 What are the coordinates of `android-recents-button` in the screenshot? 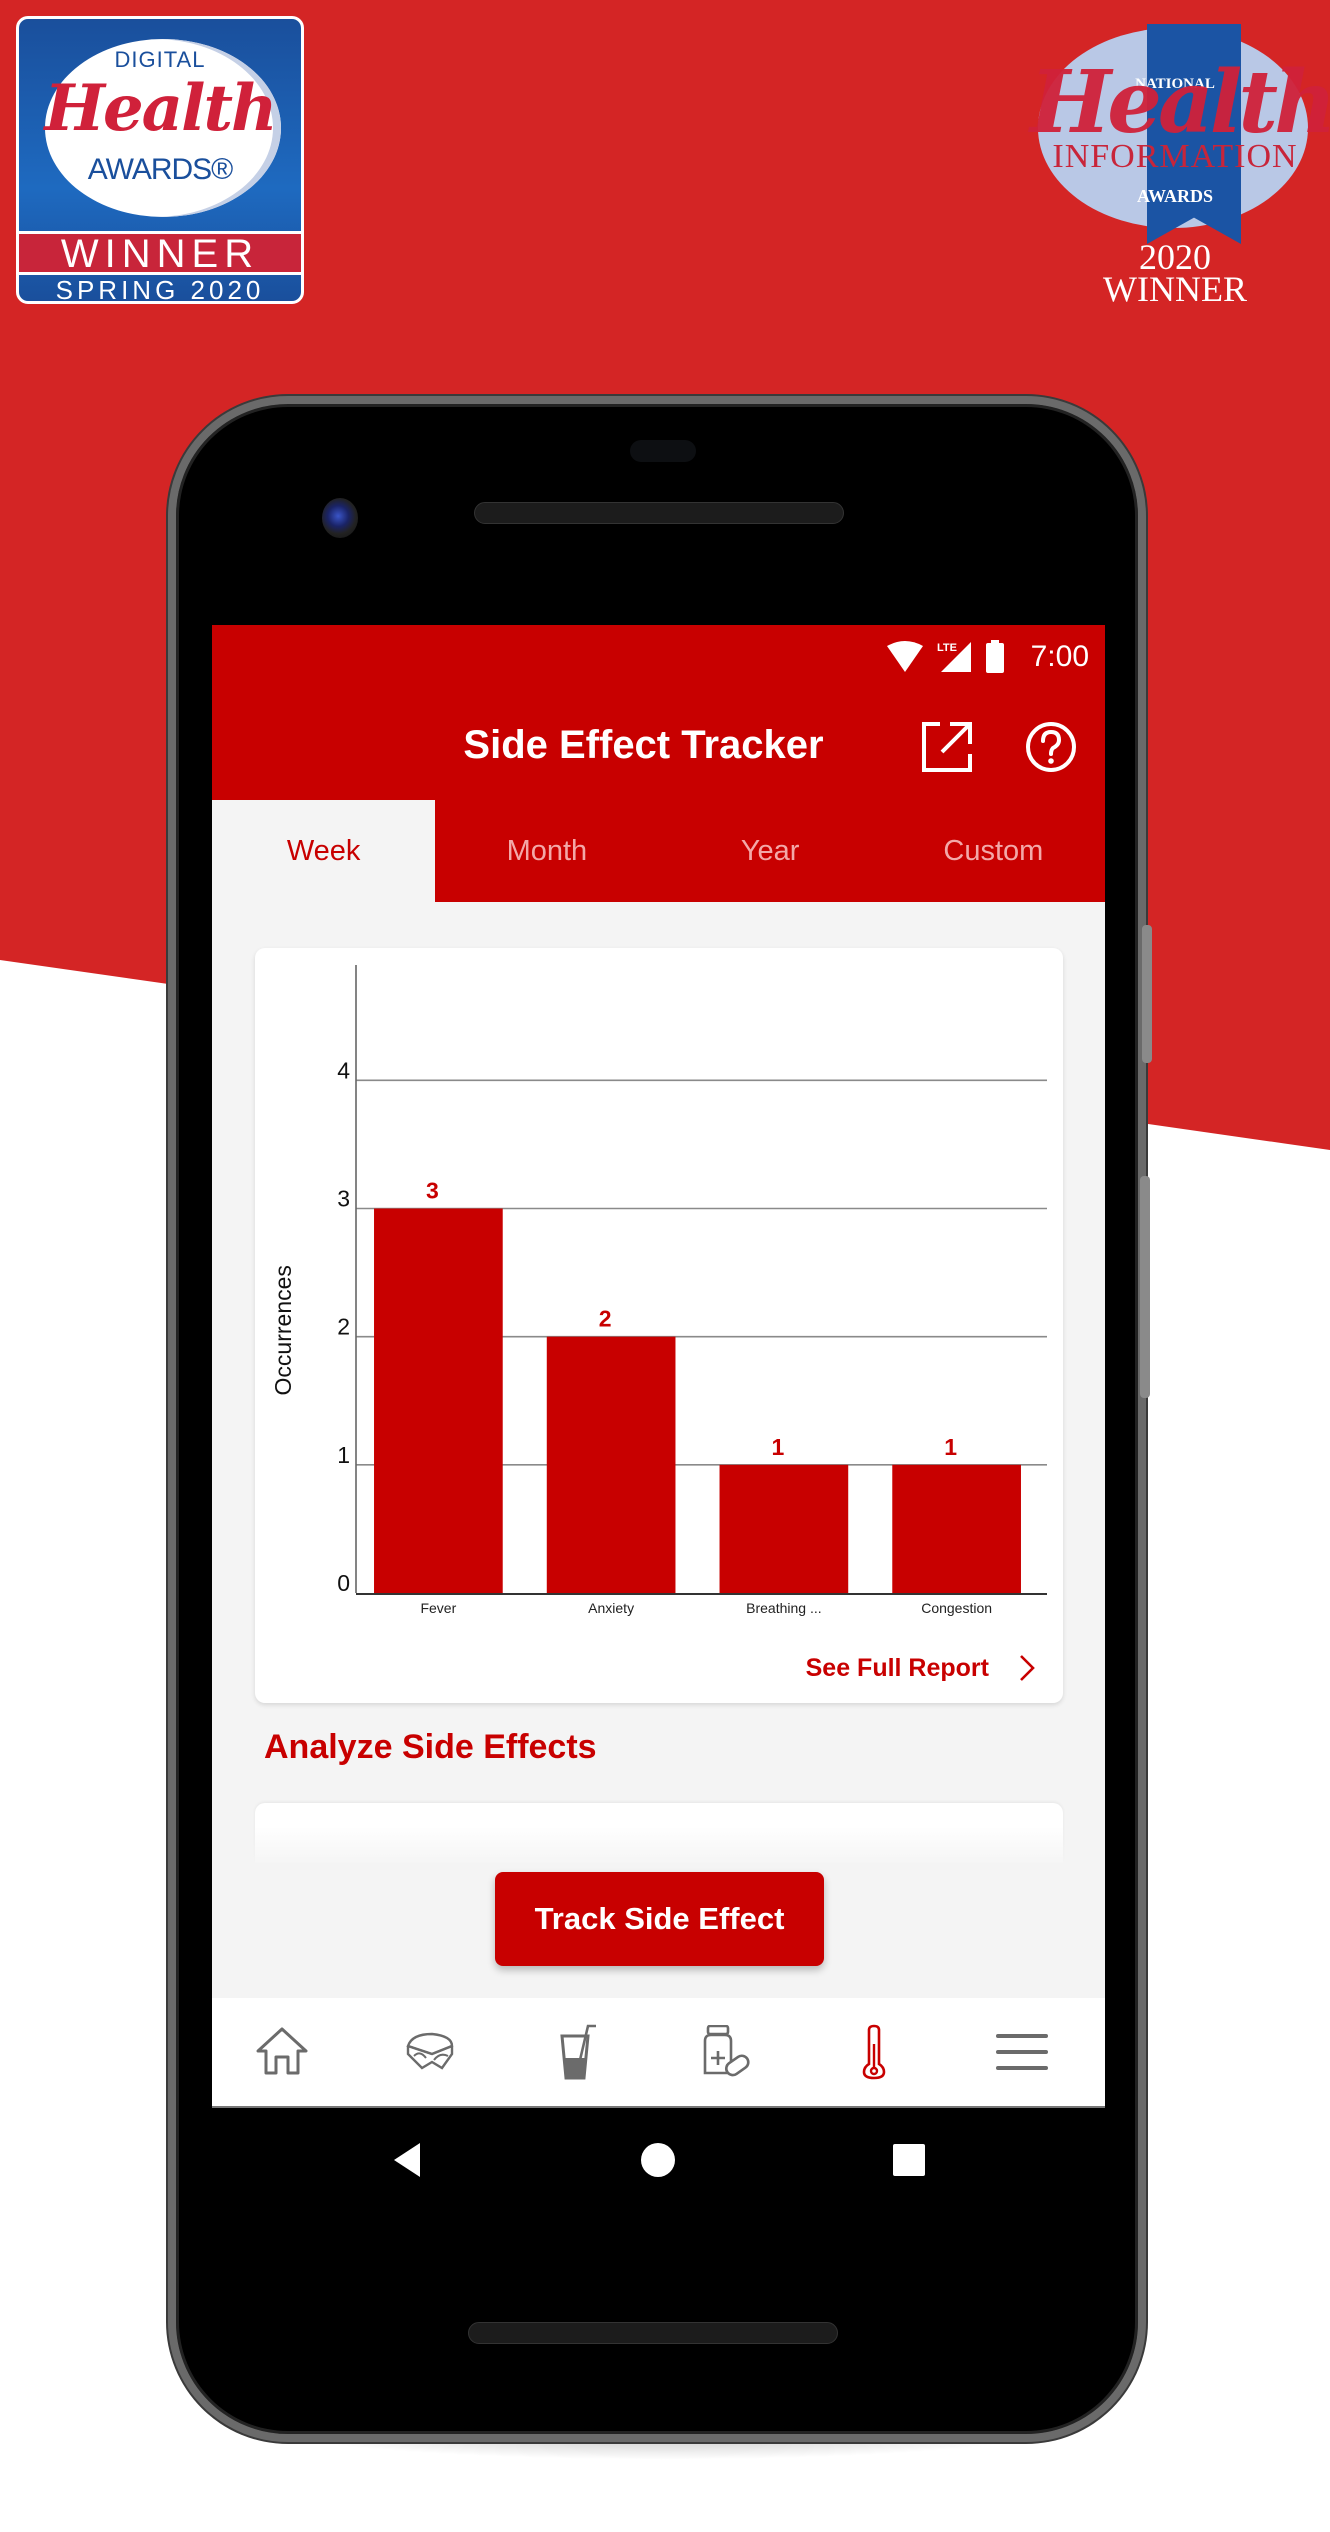 It's located at (909, 2160).